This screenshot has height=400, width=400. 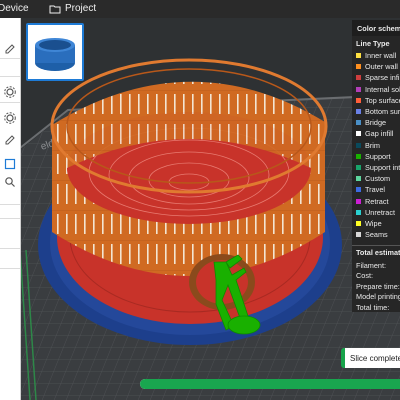 I want to click on legend-item: Brim, so click(x=376, y=145).